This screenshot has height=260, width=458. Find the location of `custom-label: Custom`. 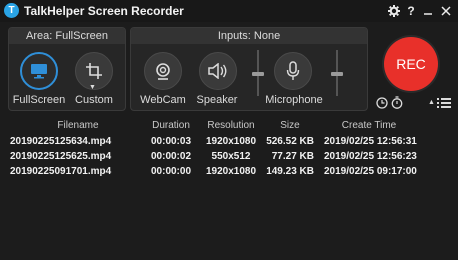

custom-label: Custom is located at coordinates (94, 100).